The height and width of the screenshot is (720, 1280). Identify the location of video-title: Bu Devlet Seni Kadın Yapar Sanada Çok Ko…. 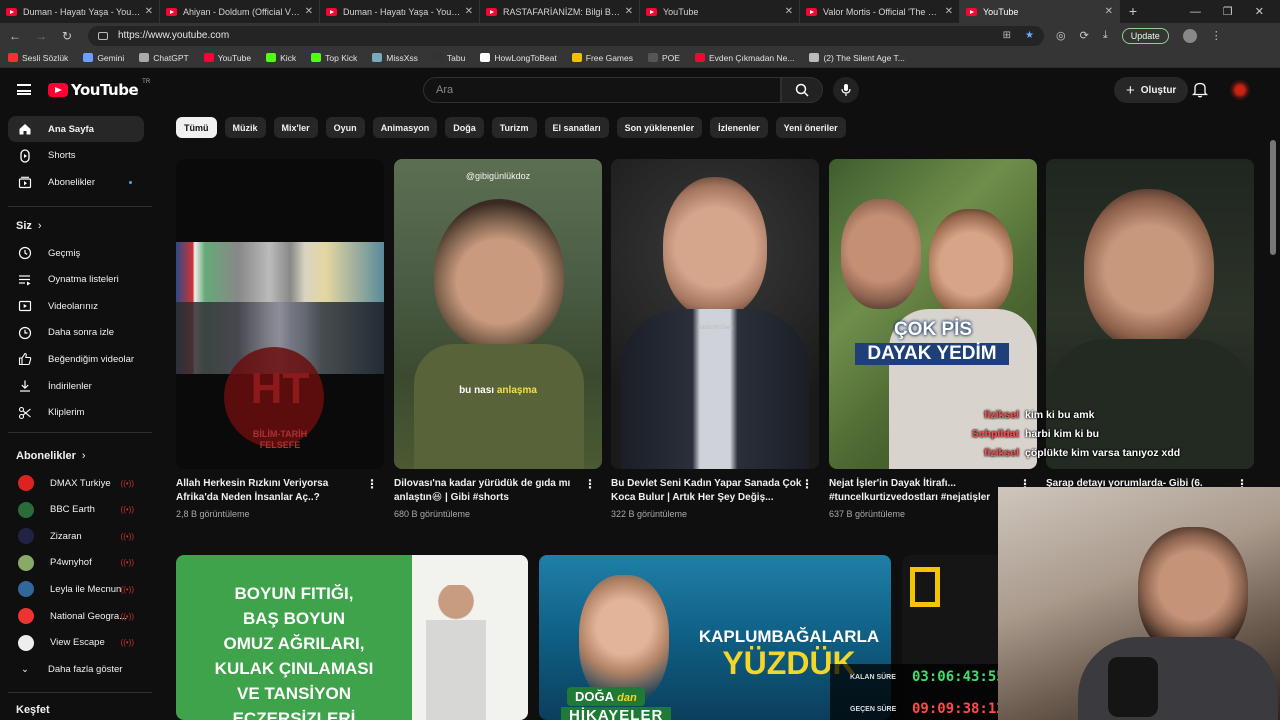
(715, 491).